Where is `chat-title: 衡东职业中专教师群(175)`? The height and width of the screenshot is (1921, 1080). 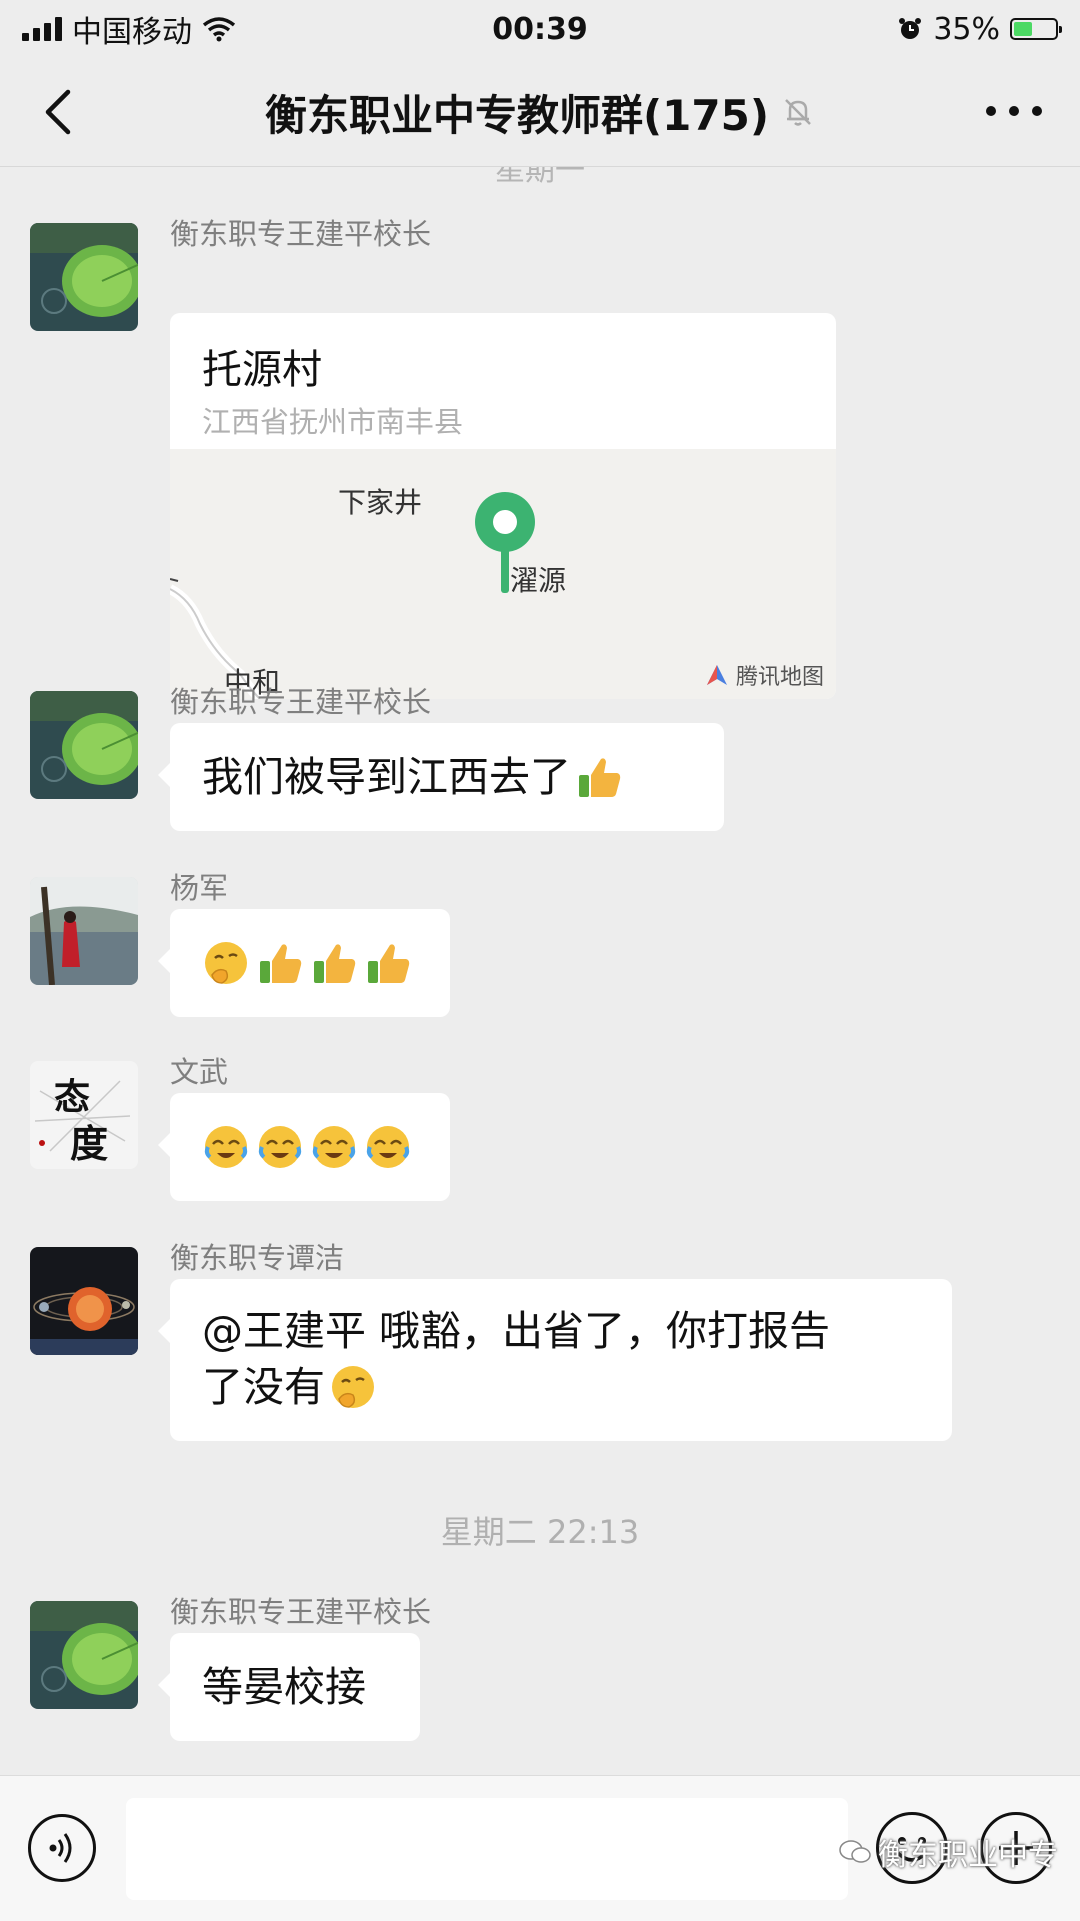
chat-title: 衡东职业中专教师群(175) is located at coordinates (540, 112).